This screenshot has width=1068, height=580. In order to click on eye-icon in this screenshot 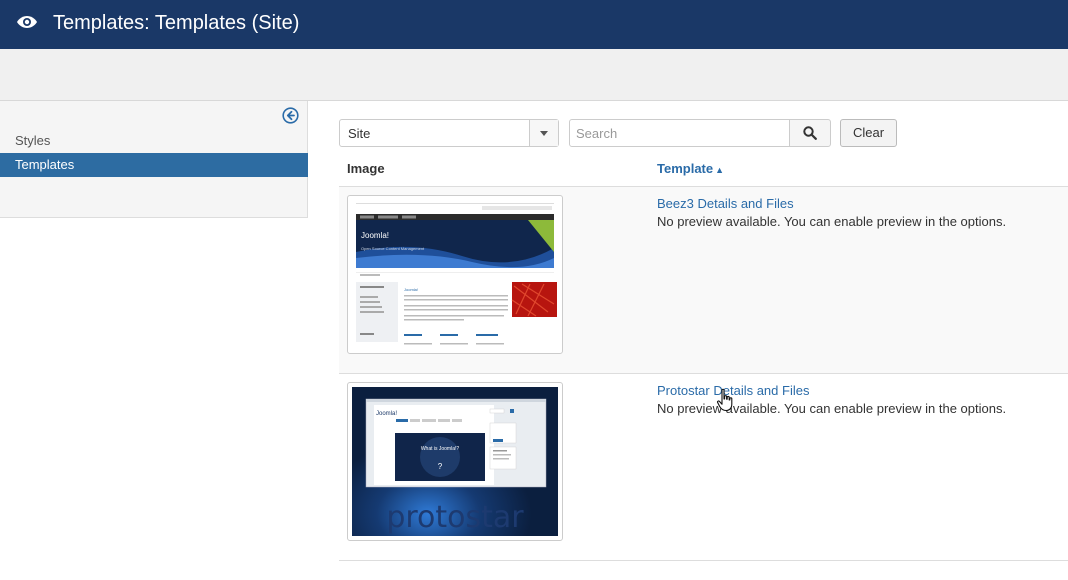, I will do `click(27, 22)`.